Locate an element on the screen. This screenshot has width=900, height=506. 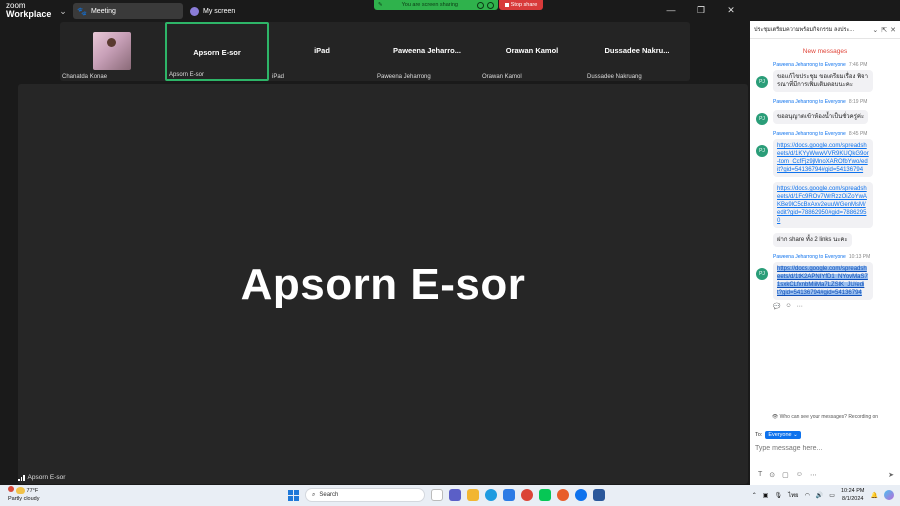
tab-meeting: 🐾 Meeting is located at coordinates (128, 11).